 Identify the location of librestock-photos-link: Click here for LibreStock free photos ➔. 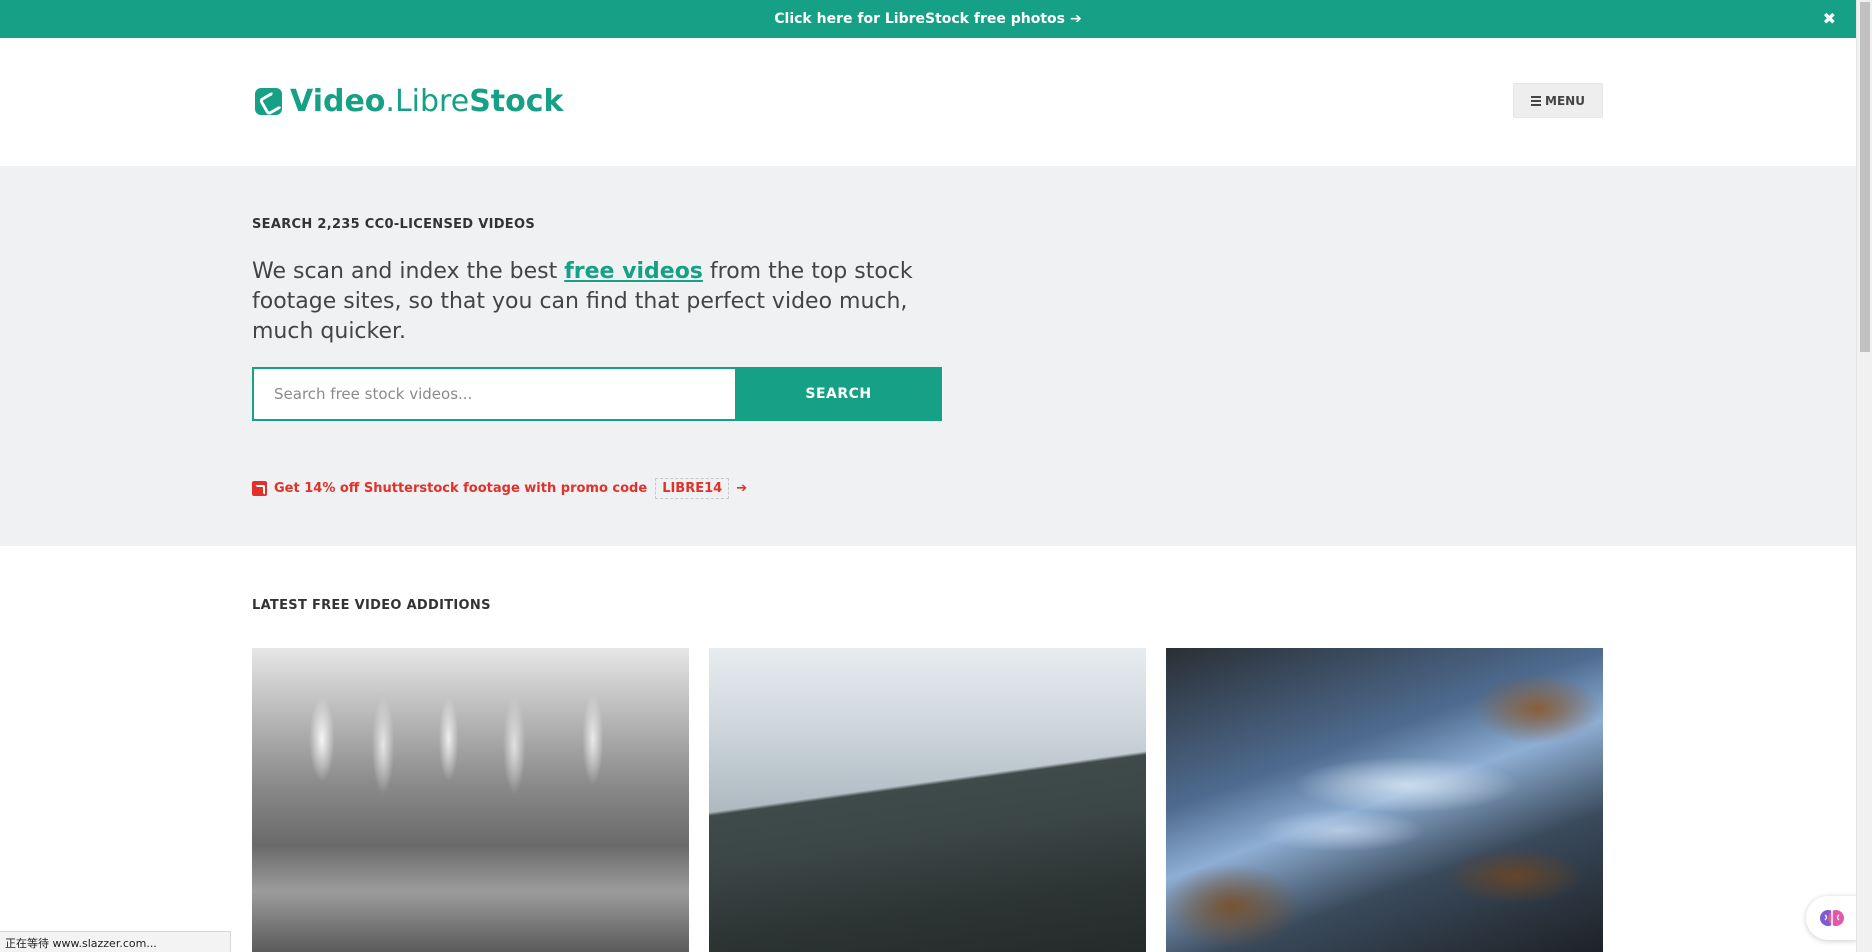
(927, 19).